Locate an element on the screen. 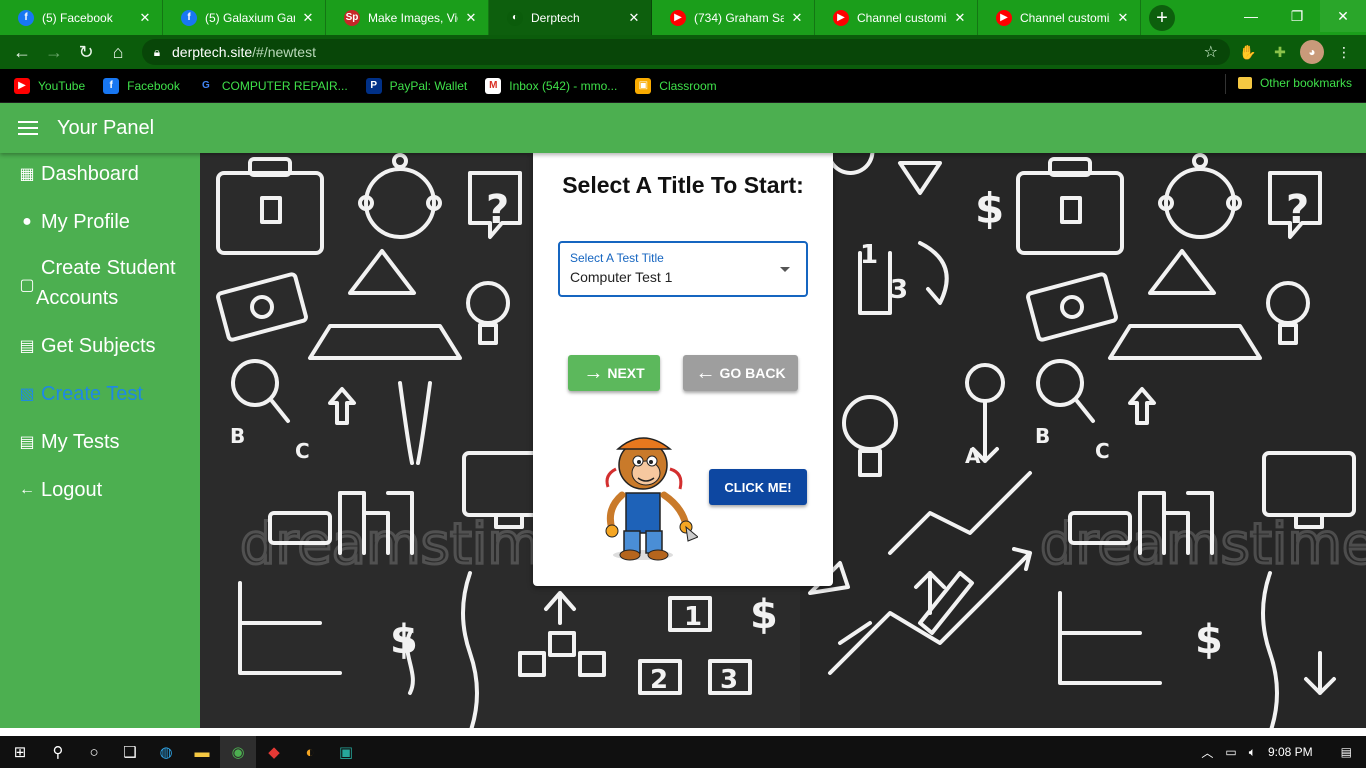 The height and width of the screenshot is (768, 1366). svg-text: dreamstime is located at coordinates (408, 544).